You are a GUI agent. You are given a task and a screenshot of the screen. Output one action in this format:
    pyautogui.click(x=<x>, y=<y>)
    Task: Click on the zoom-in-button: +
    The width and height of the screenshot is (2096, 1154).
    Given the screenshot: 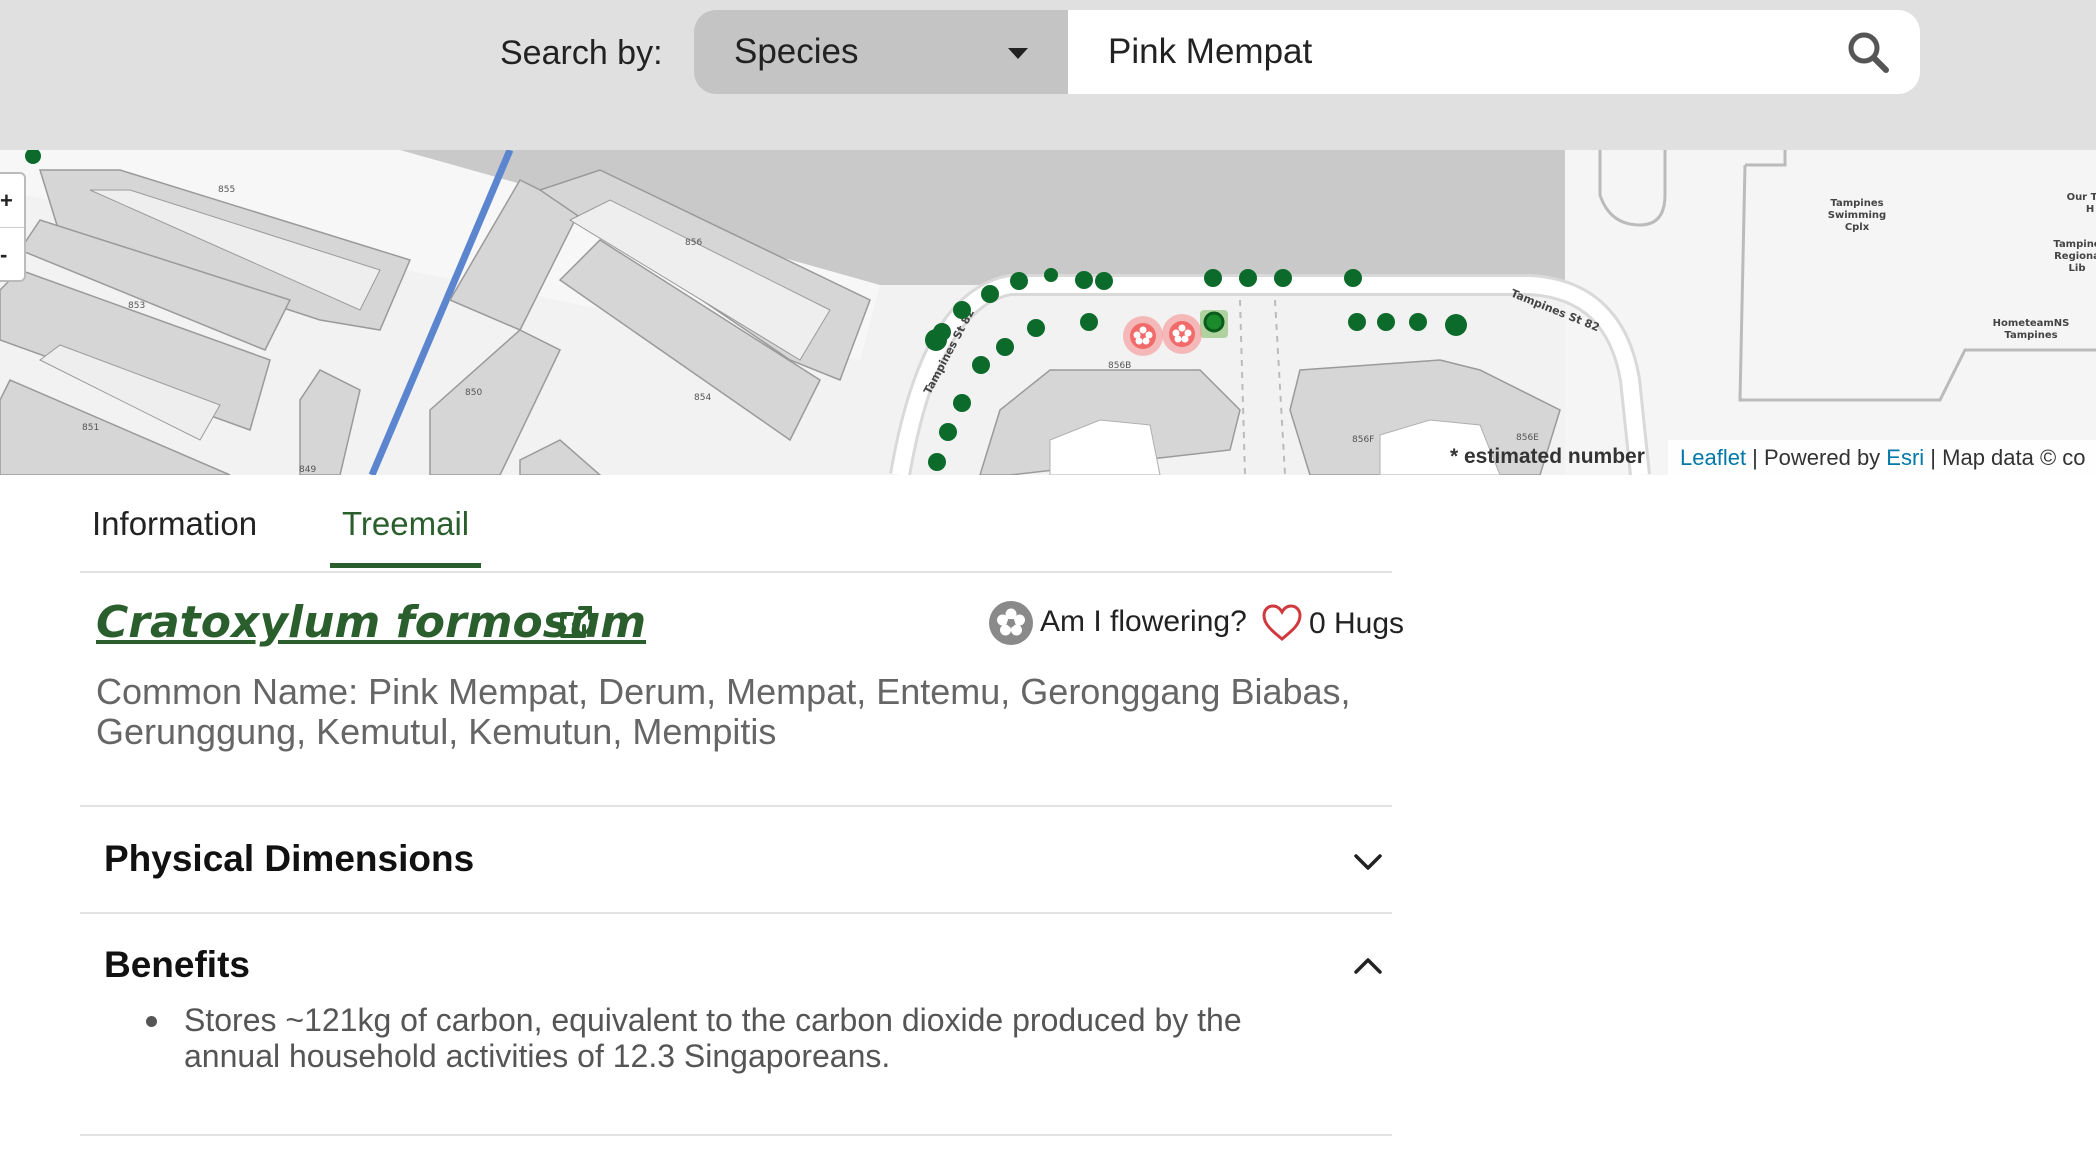 What is the action you would take?
    pyautogui.click(x=12, y=200)
    